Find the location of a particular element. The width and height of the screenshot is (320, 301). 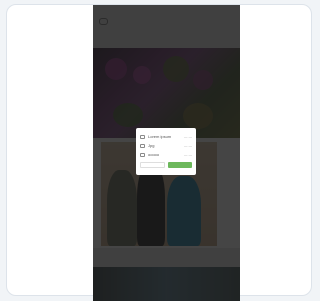

option-label: Lorem ipsum is located at coordinates (160, 136).